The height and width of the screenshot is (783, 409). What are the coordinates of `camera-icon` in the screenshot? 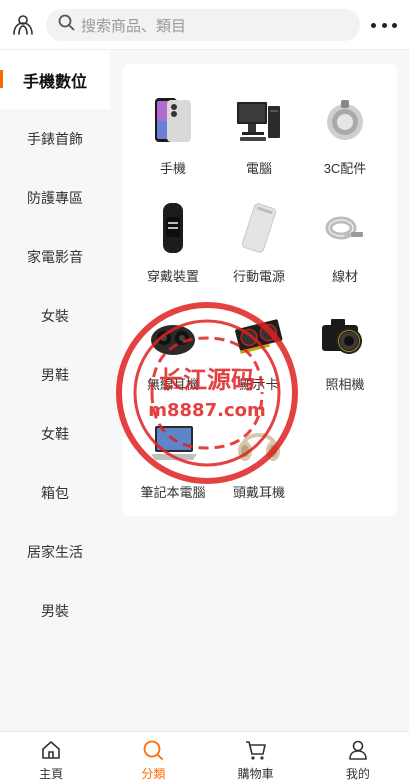 It's located at (345, 336).